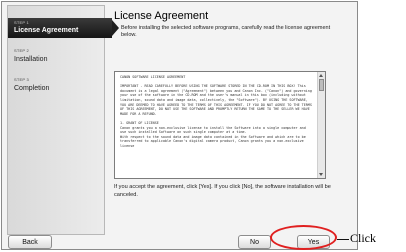 The image size is (406, 252). I want to click on callout-line, so click(343, 239).